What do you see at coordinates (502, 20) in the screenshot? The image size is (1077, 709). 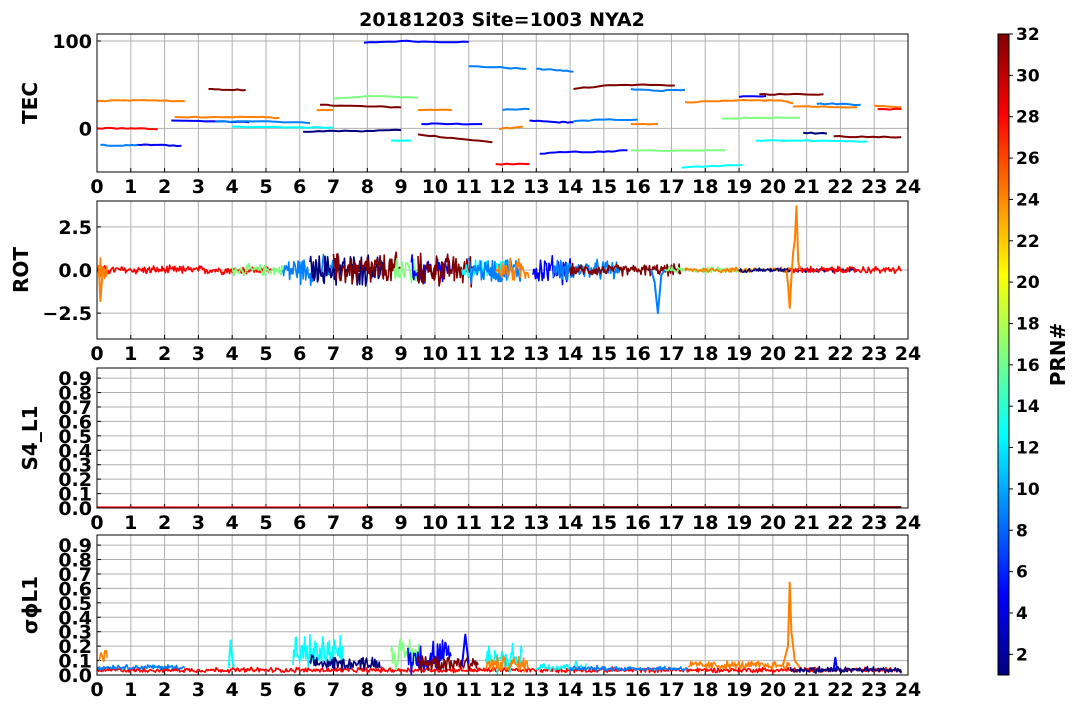 I see `figure-title: 20181203 Site=1003 NYA2` at bounding box center [502, 20].